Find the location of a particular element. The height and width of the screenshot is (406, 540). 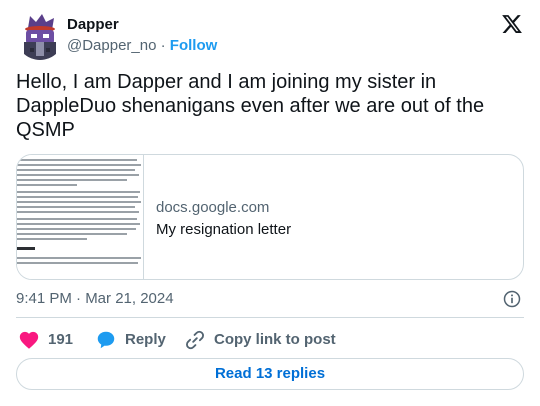

reply-button: Reply is located at coordinates (130, 340).